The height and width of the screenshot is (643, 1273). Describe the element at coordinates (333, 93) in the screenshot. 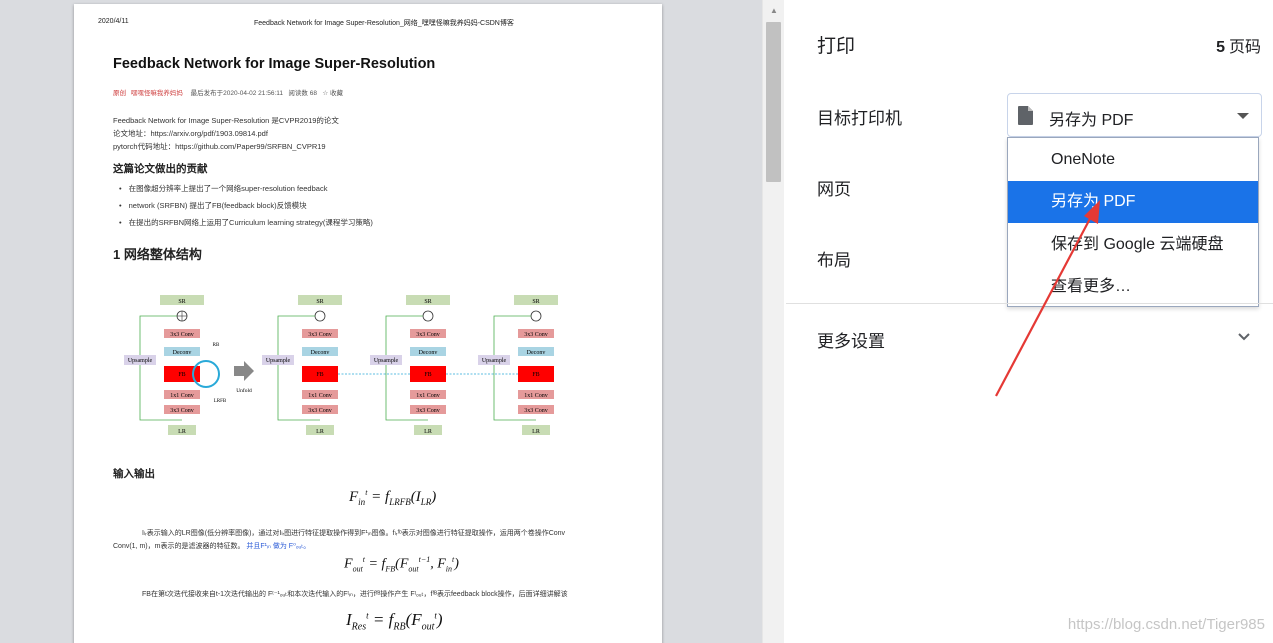

I see `favorite-label: ☆ 收藏` at that location.